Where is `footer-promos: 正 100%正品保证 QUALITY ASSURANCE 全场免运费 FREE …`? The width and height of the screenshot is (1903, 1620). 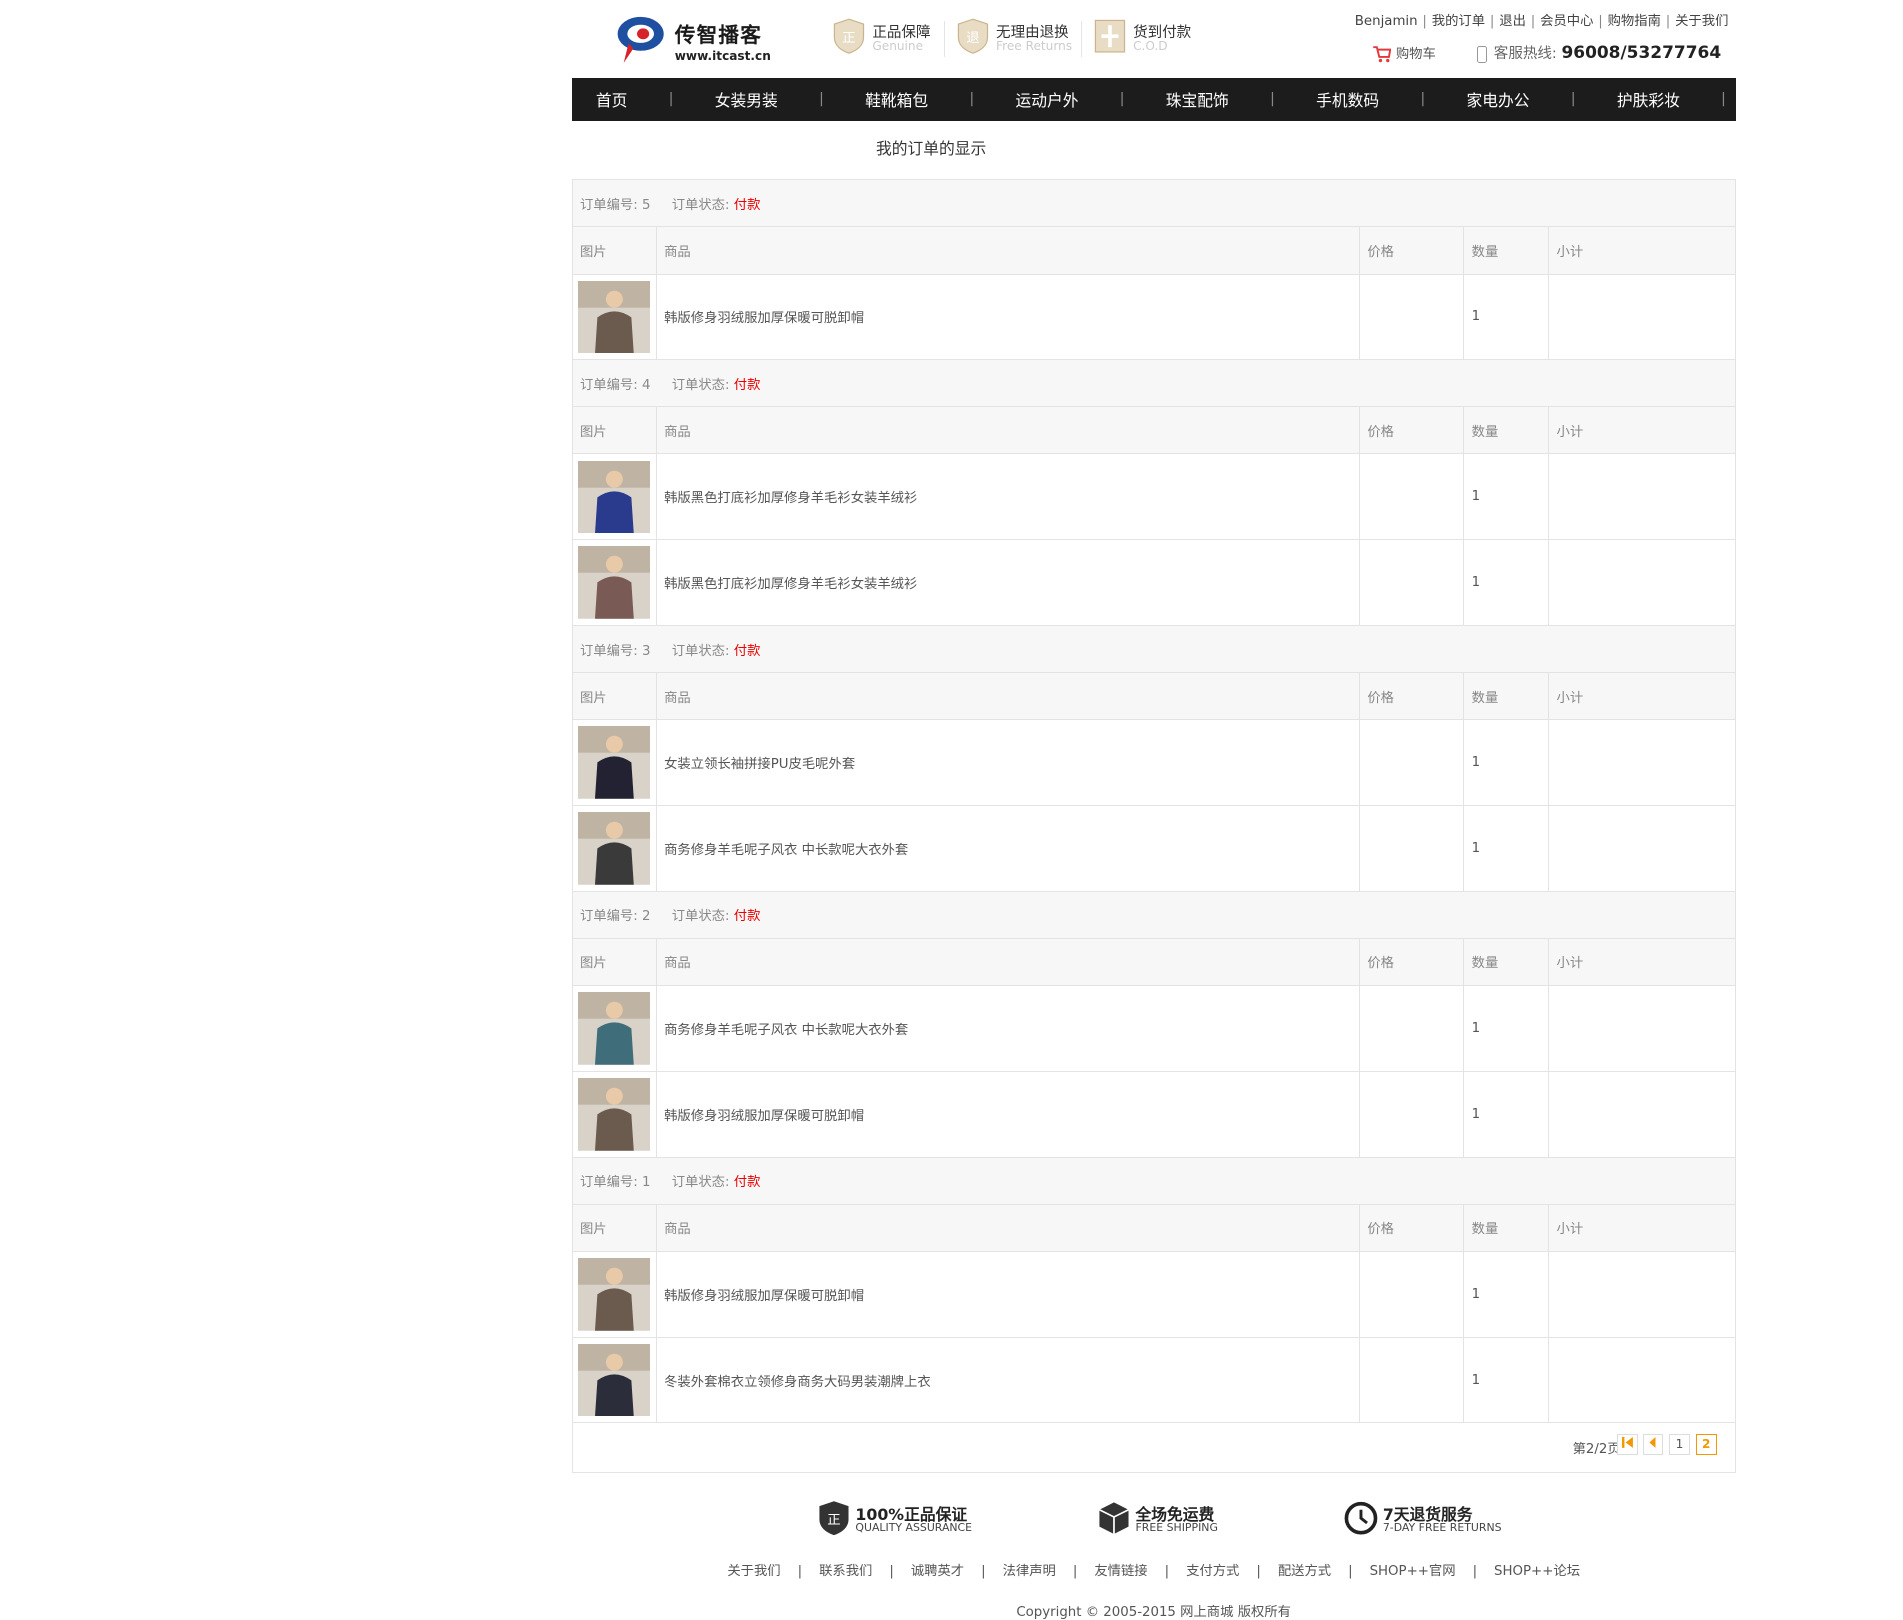
footer-promos: 正 100%正品保证 QUALITY ASSURANCE 全场免运费 FREE … is located at coordinates (1154, 1524).